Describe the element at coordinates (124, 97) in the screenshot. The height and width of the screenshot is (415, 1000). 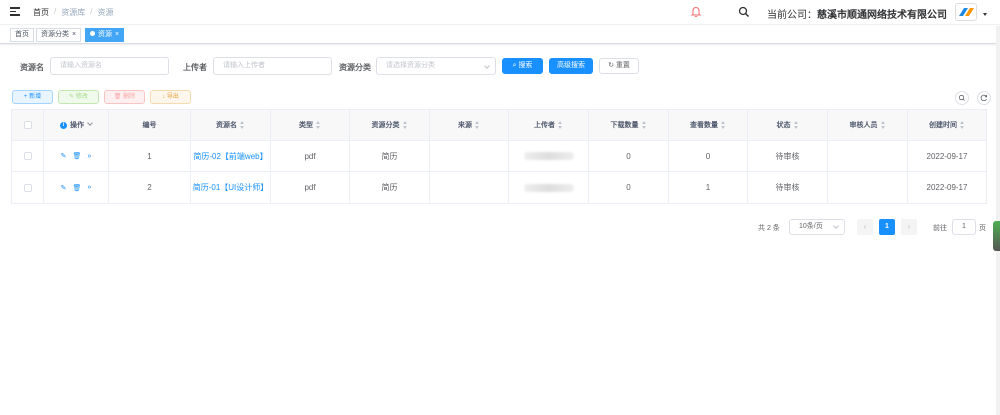
I see `delete-button: 🗑 删除` at that location.